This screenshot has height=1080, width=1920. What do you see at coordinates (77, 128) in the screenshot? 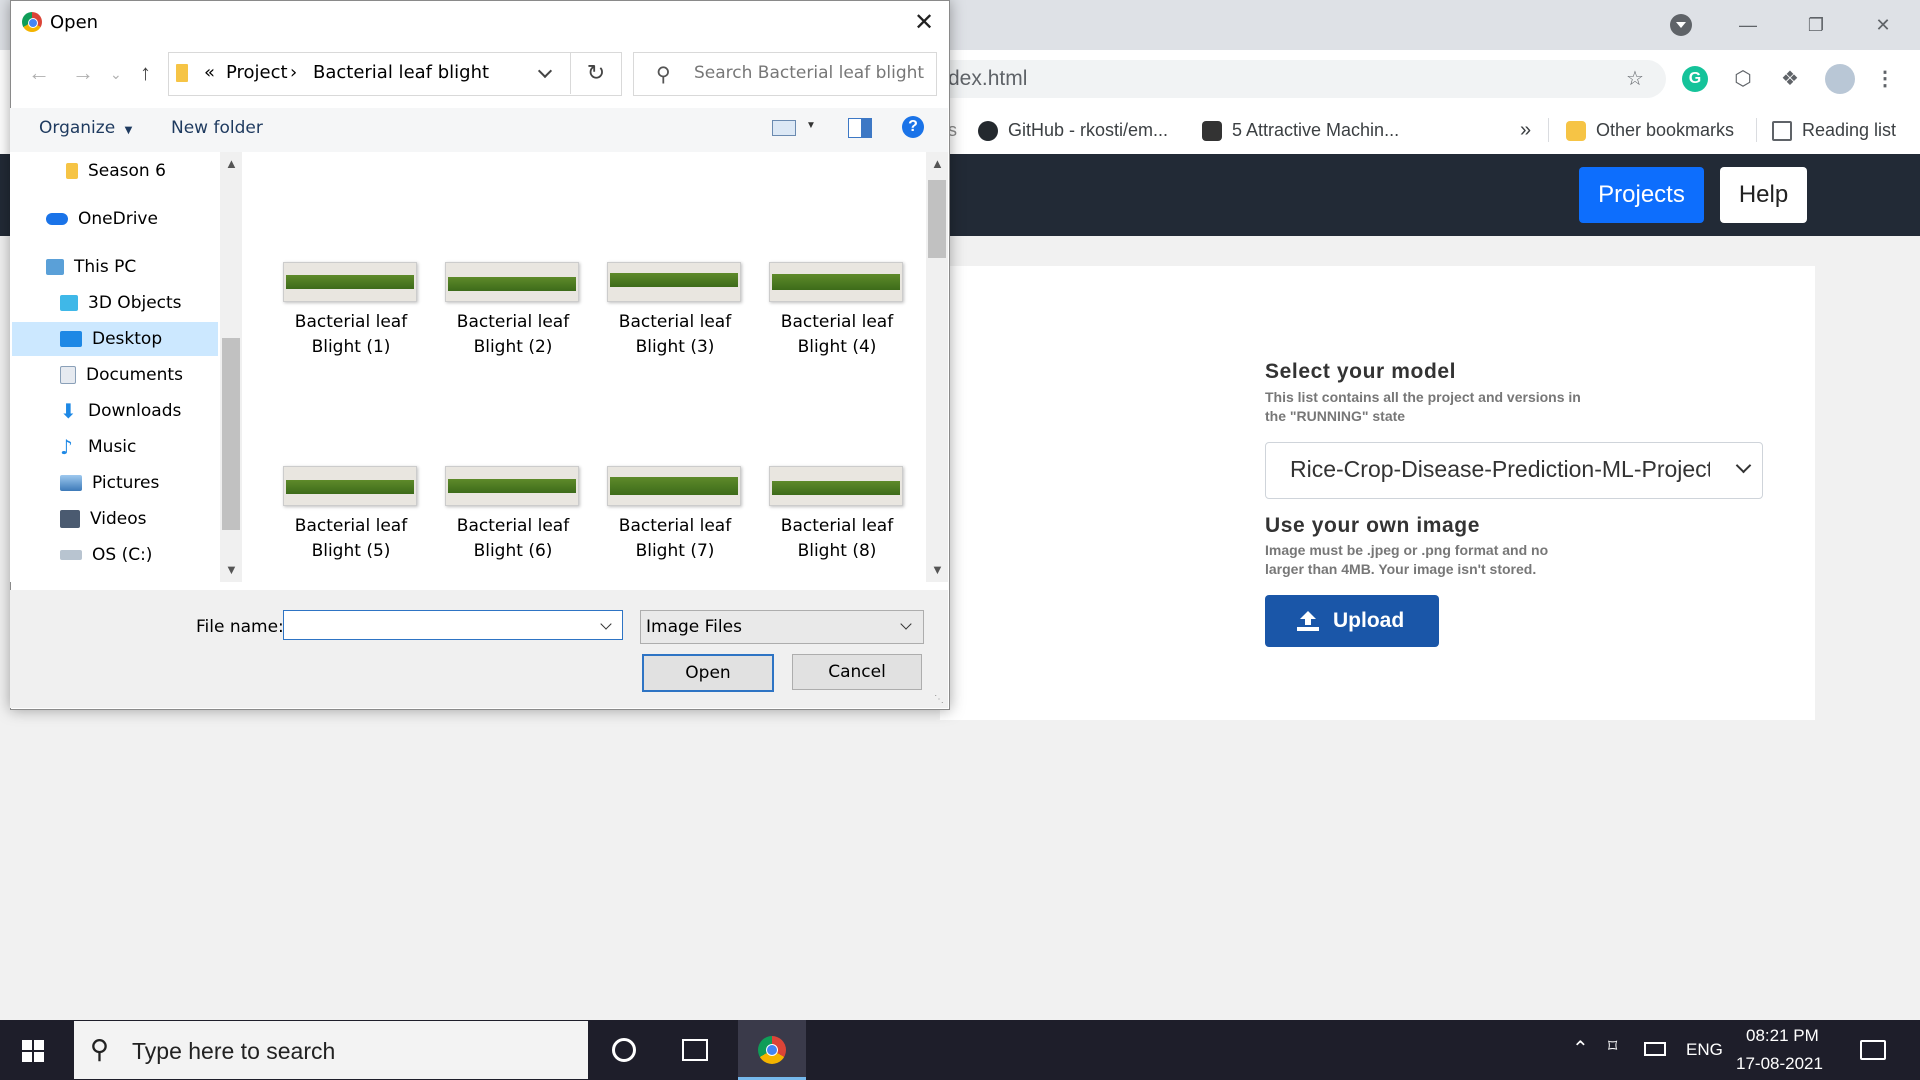
I see `organize-label: Organize` at bounding box center [77, 128].